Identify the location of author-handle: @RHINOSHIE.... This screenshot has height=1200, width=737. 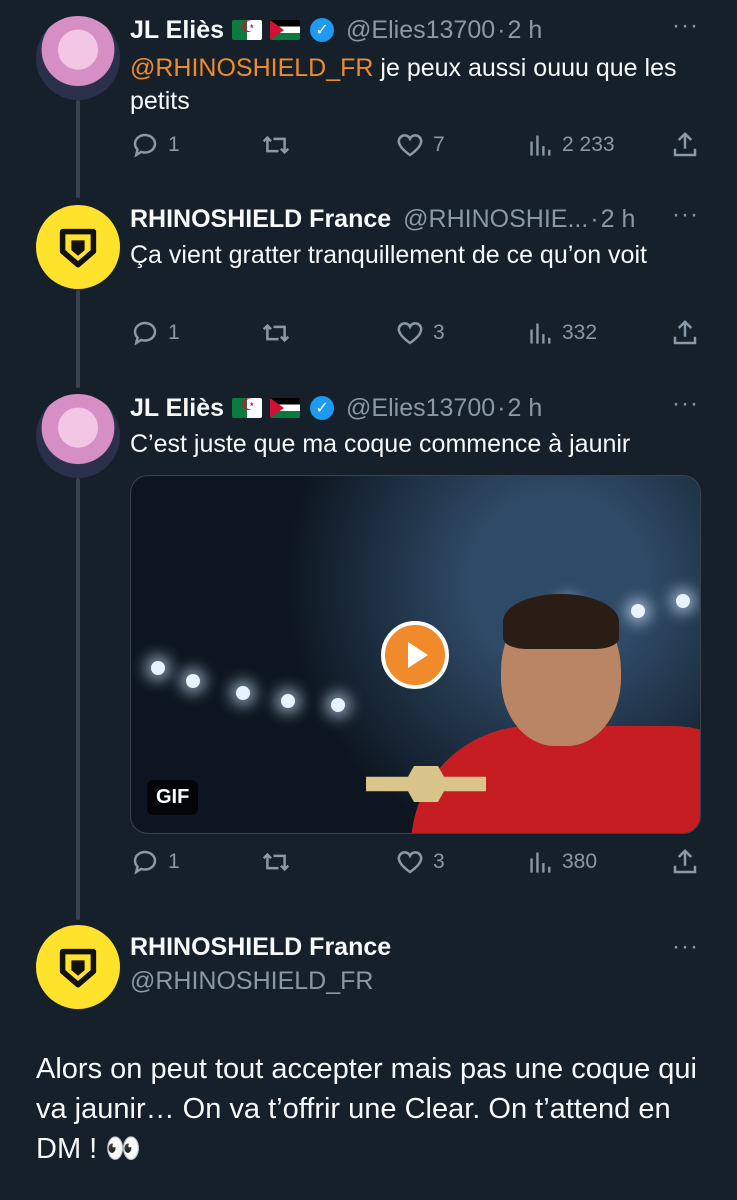
(495, 219).